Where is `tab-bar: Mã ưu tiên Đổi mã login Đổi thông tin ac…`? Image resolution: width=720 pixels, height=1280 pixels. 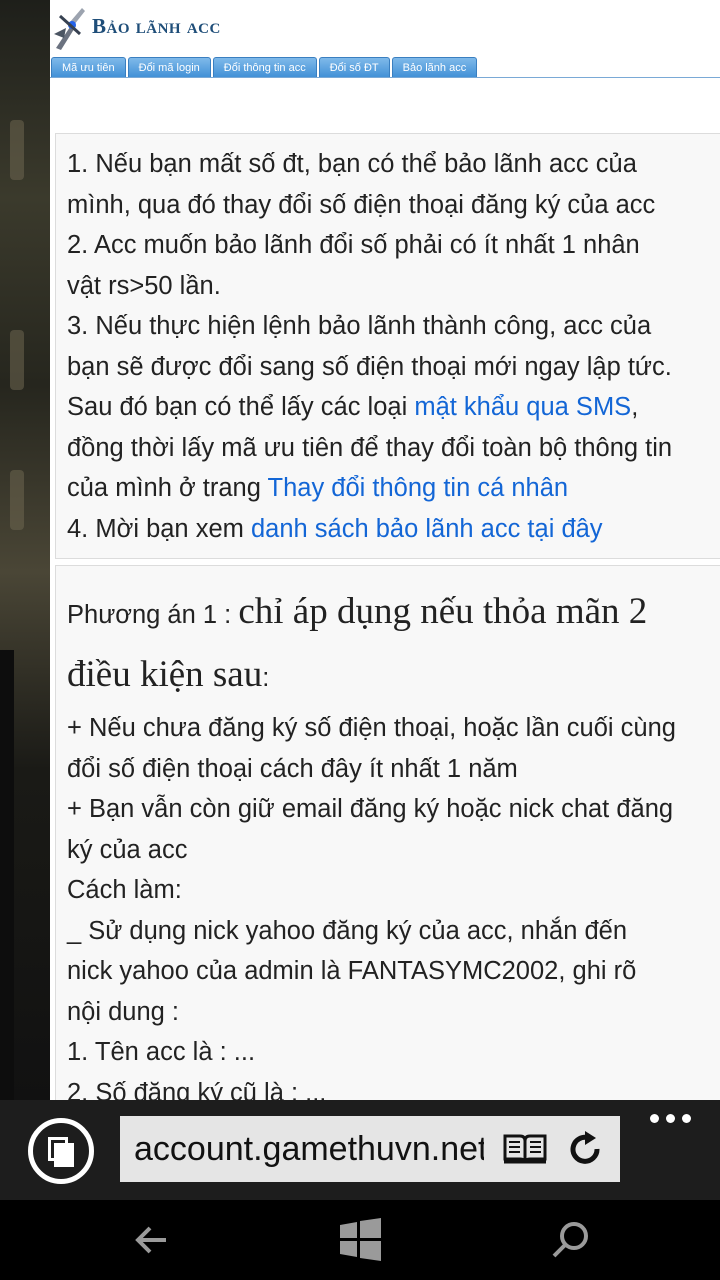
tab-bar: Mã ưu tiên Đổi mã login Đổi thông tin ac… is located at coordinates (264, 67).